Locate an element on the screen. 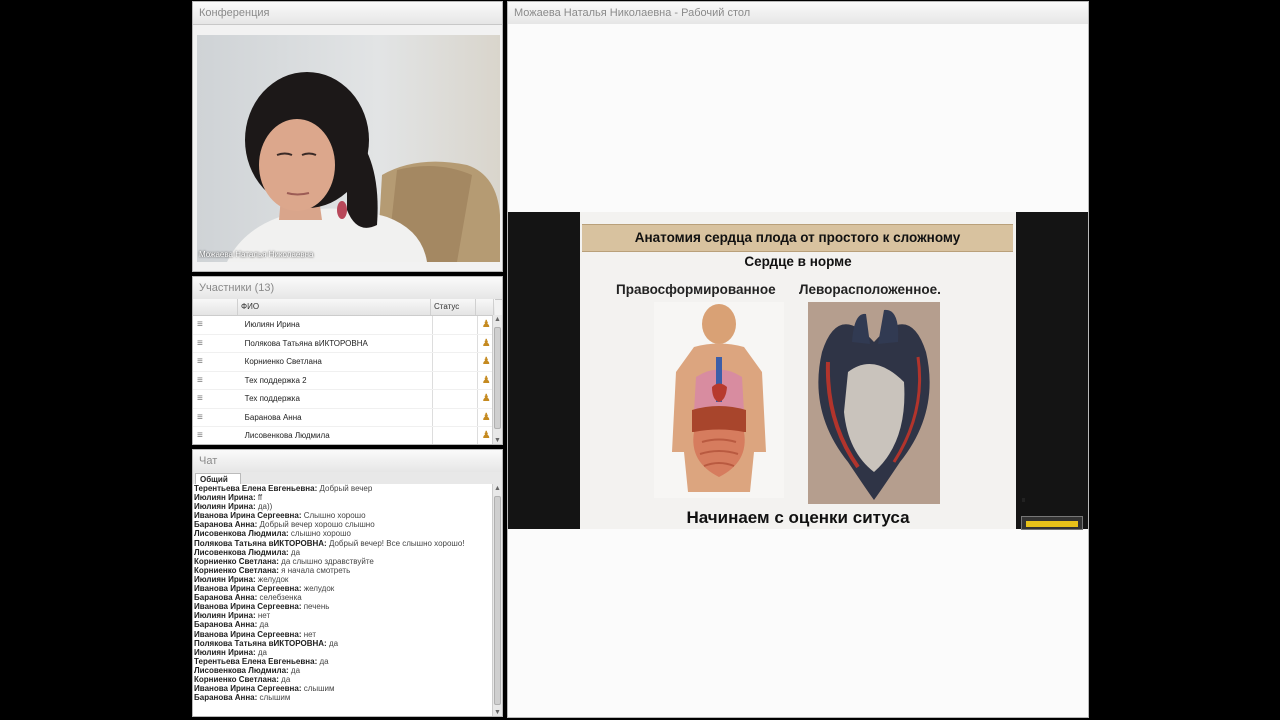 This screenshot has height=720, width=1280. chat-title: Чат is located at coordinates (347, 461).